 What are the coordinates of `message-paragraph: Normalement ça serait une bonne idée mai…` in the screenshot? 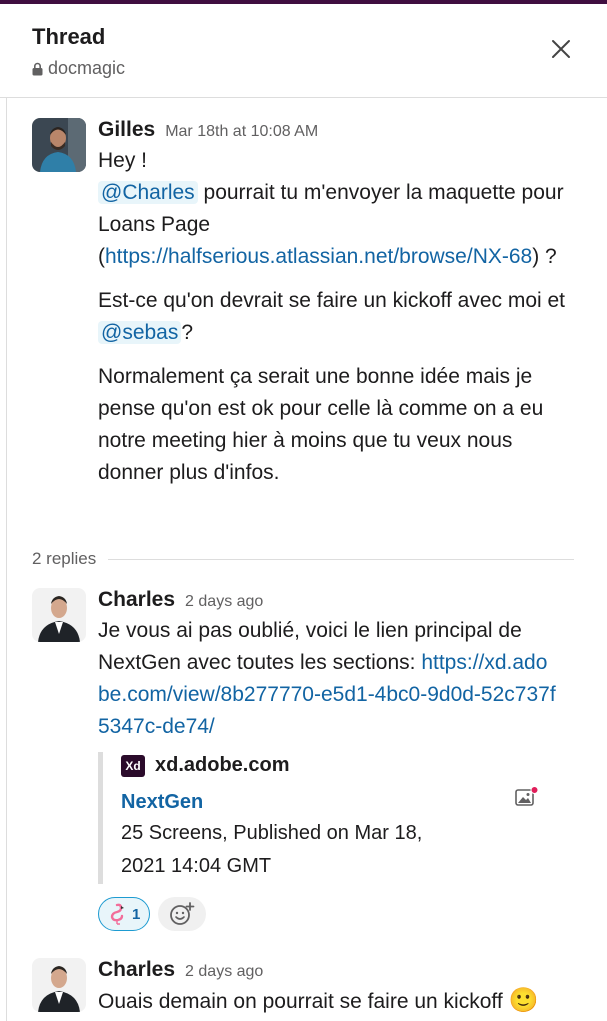 It's located at (321, 424).